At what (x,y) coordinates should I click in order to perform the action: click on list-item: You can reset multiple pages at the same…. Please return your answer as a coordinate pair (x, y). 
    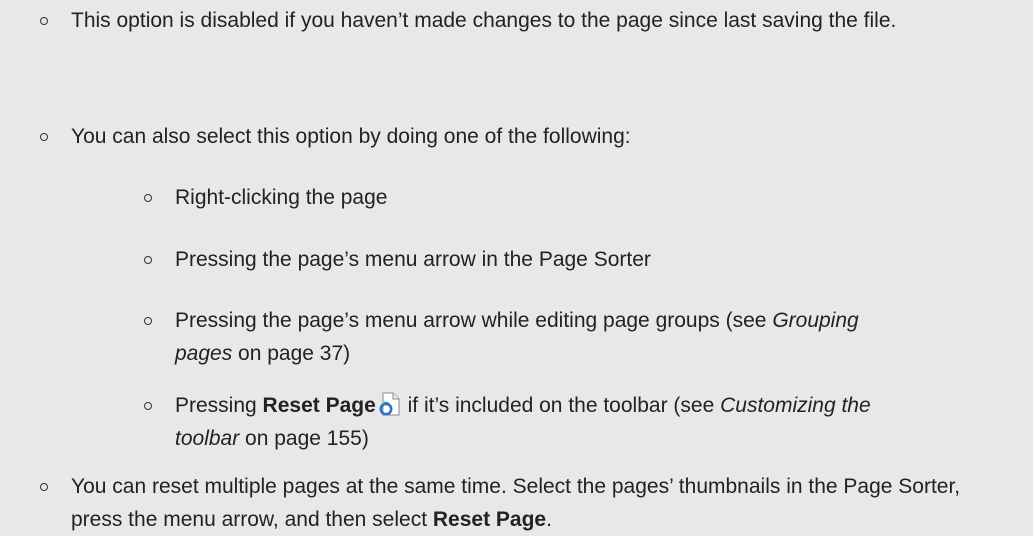
    Looking at the image, I should click on (524, 503).